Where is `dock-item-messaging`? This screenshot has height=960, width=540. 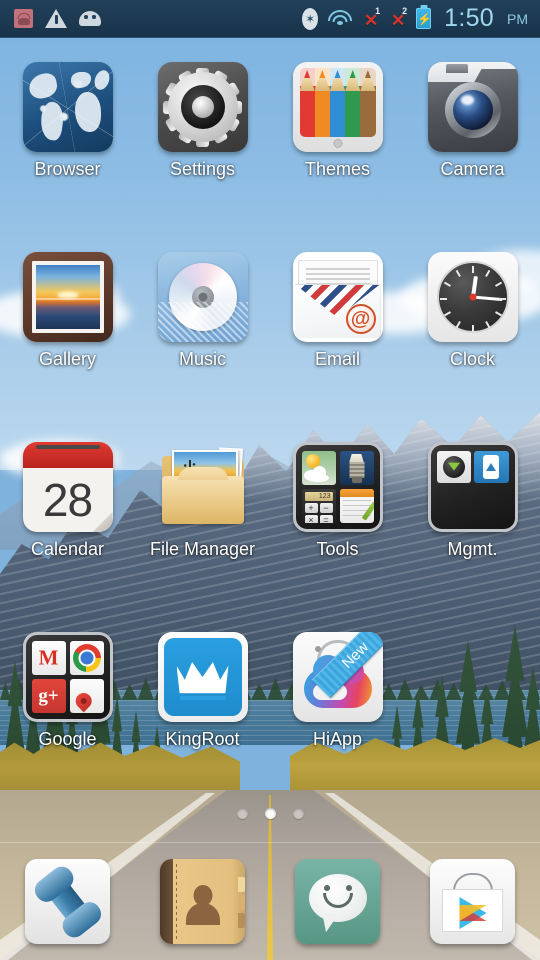 dock-item-messaging is located at coordinates (337, 901).